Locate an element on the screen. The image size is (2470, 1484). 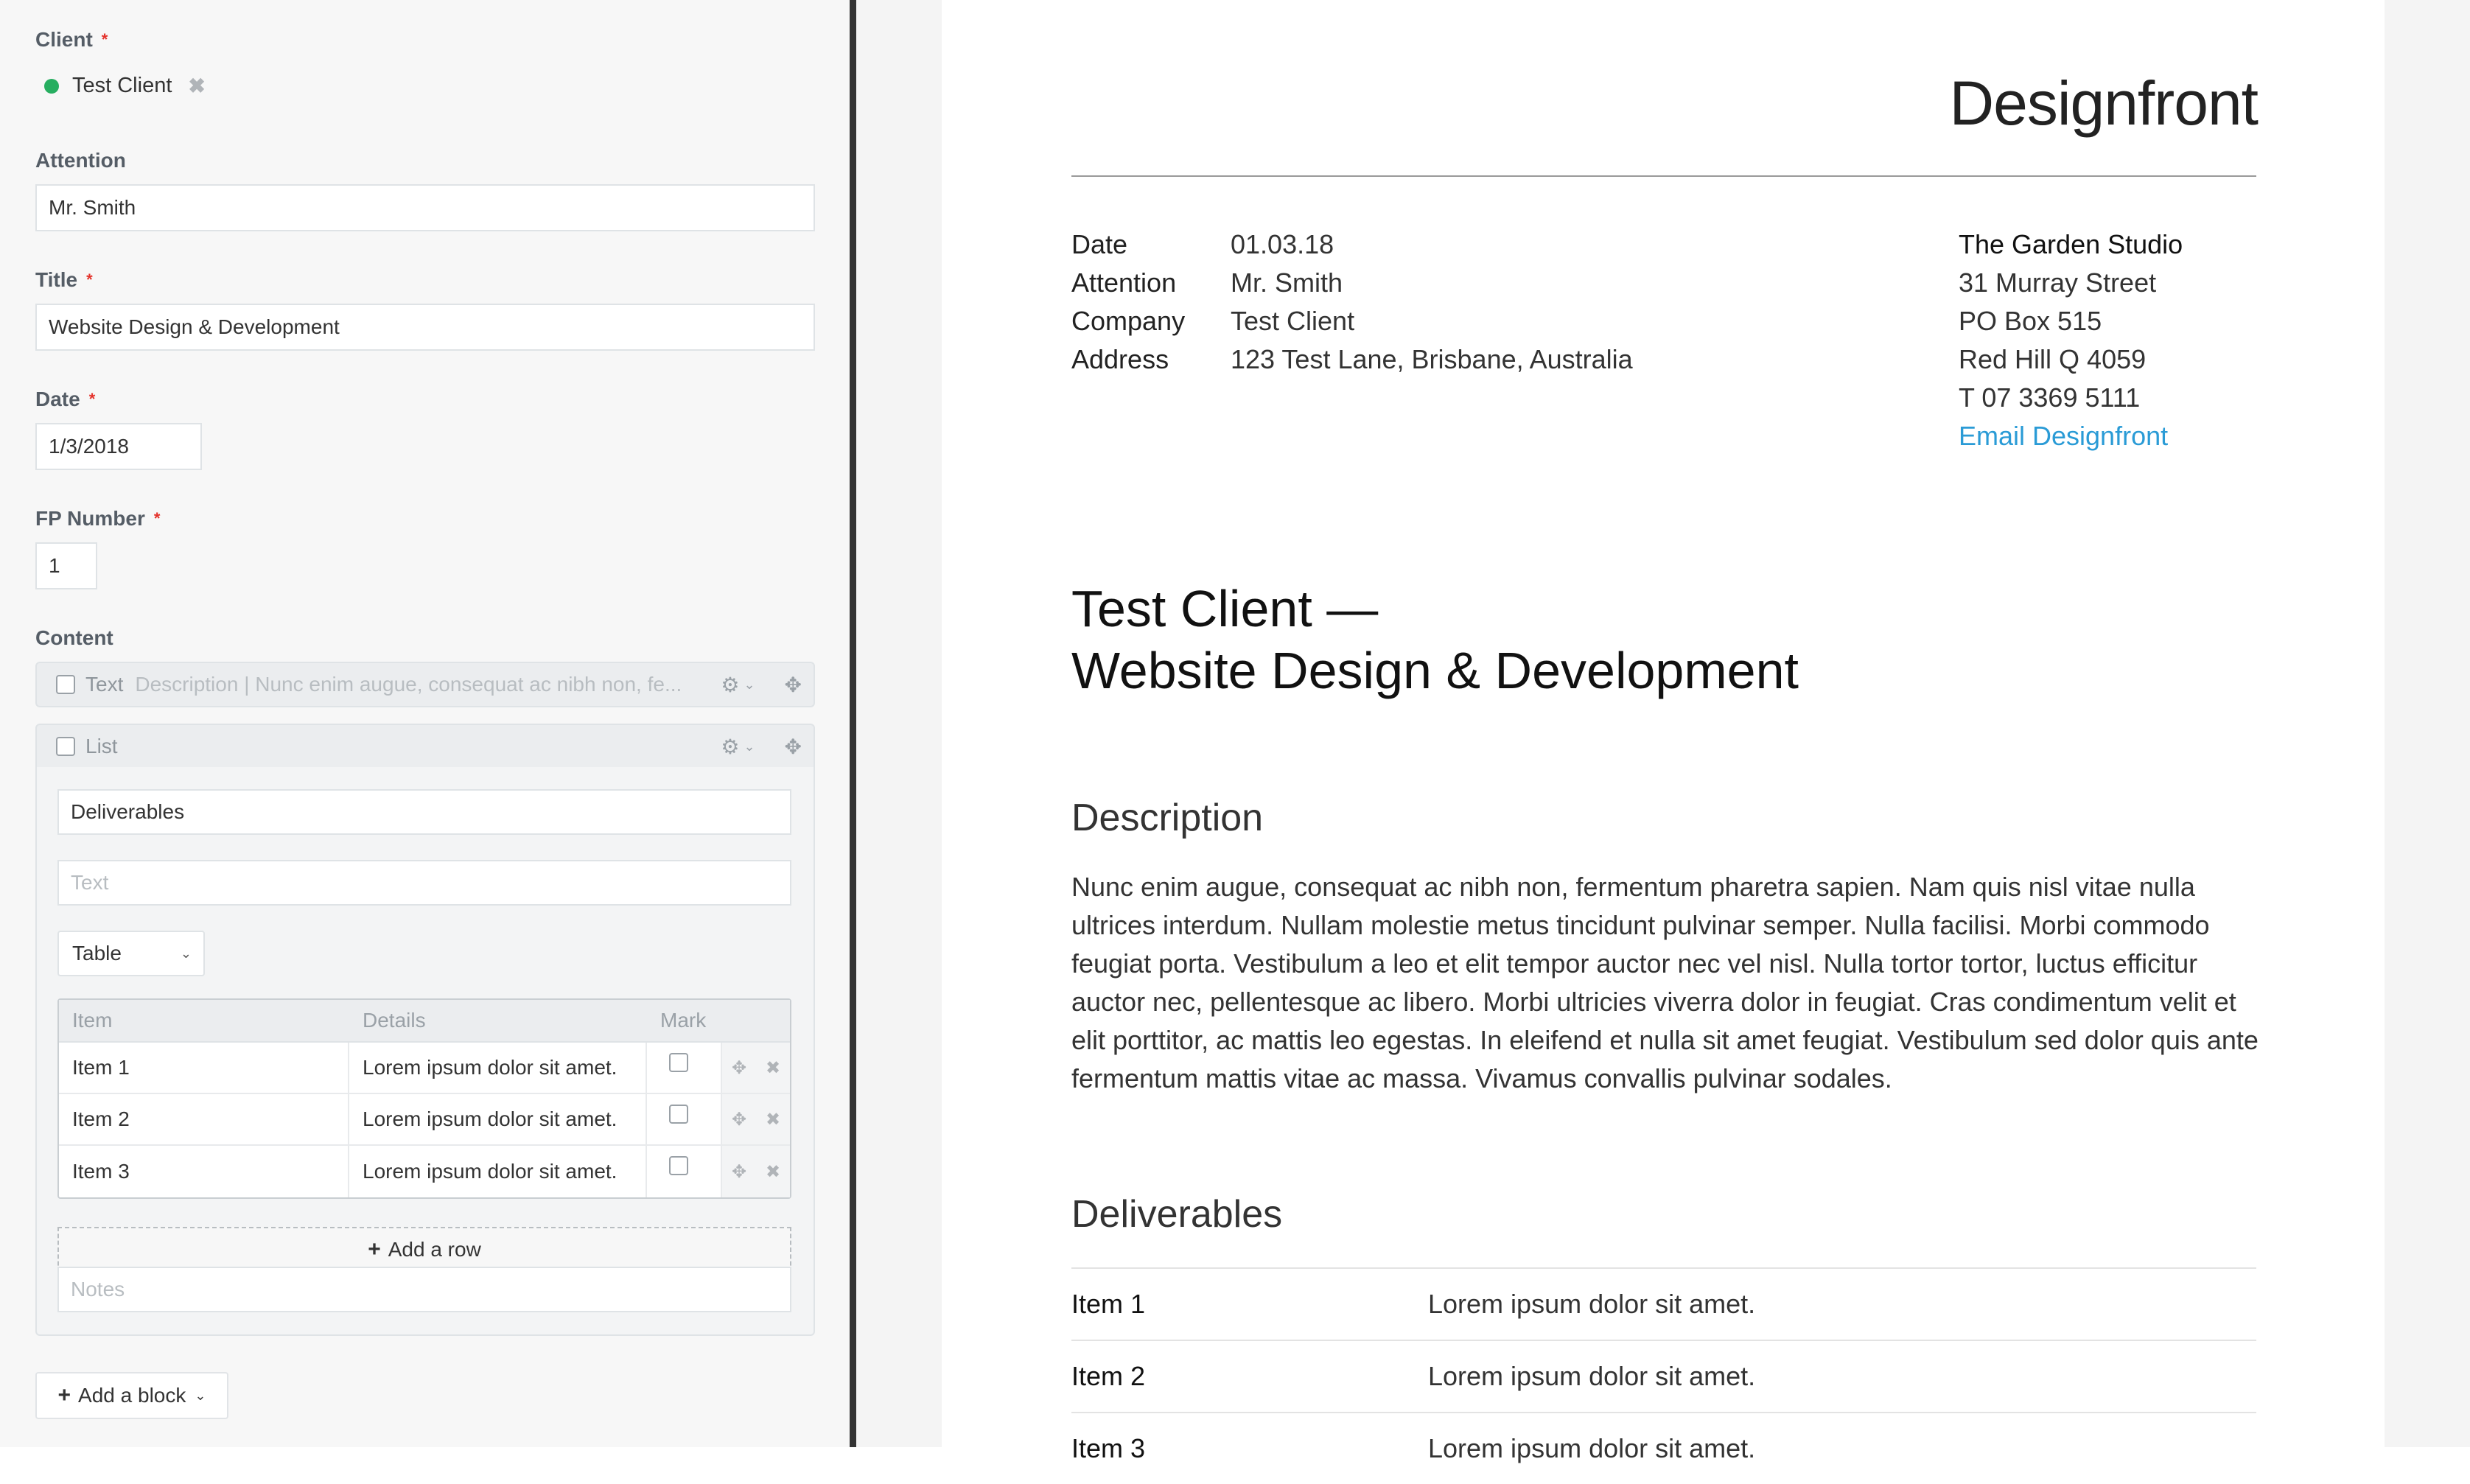
deliverable-row: Item 3 Lorem ipsum dolor sit amet. is located at coordinates (1663, 1448).